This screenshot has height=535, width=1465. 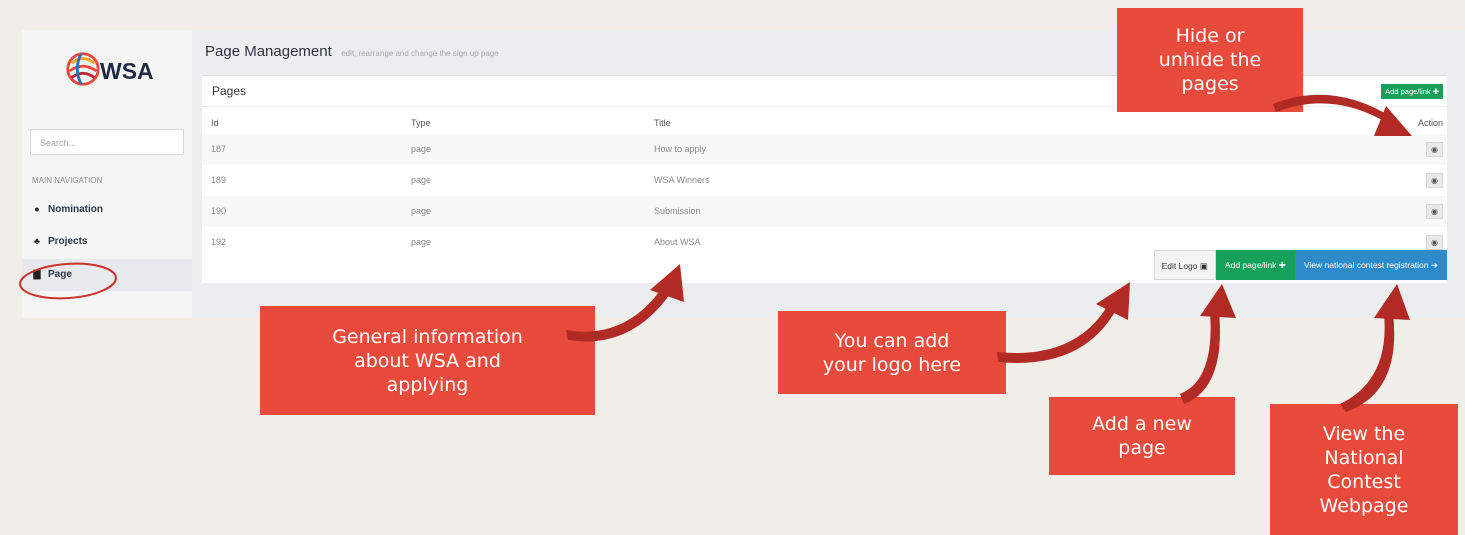 What do you see at coordinates (37, 241) in the screenshot?
I see `sitemap-icon: ♣` at bounding box center [37, 241].